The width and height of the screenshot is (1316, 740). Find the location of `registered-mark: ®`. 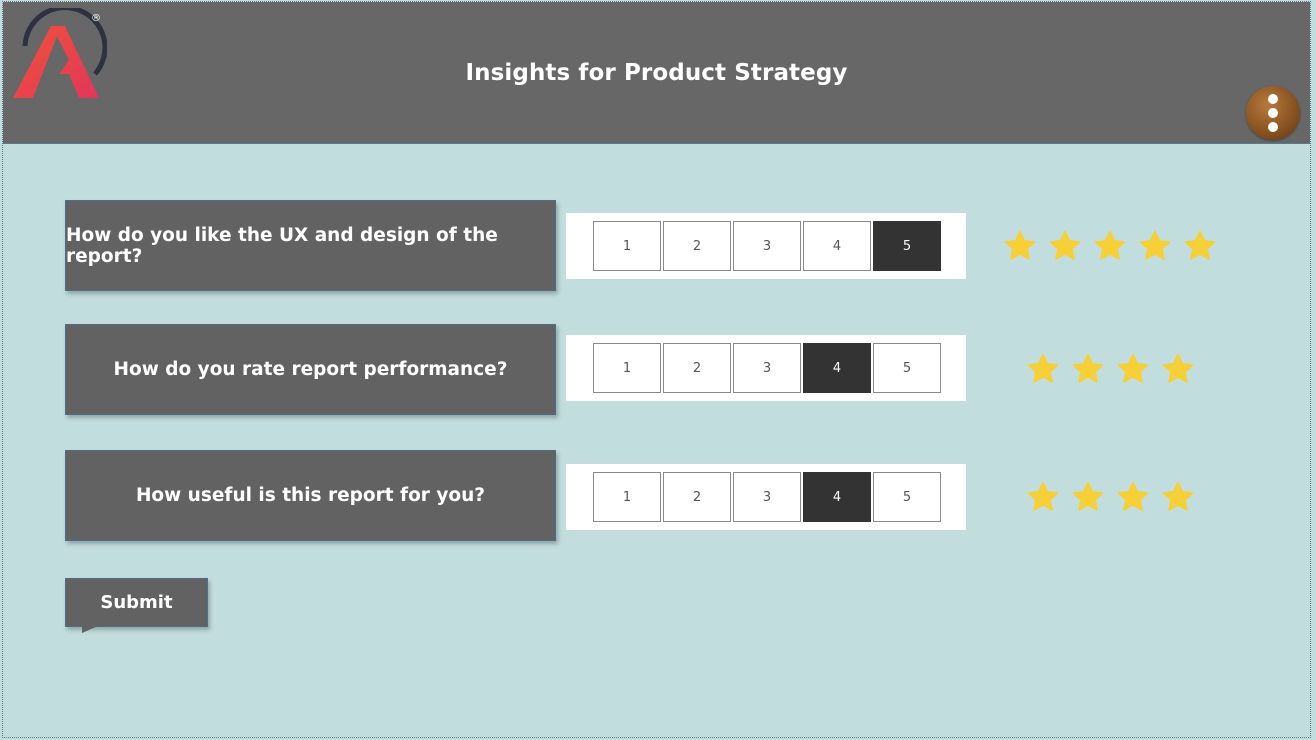

registered-mark: ® is located at coordinates (96, 18).